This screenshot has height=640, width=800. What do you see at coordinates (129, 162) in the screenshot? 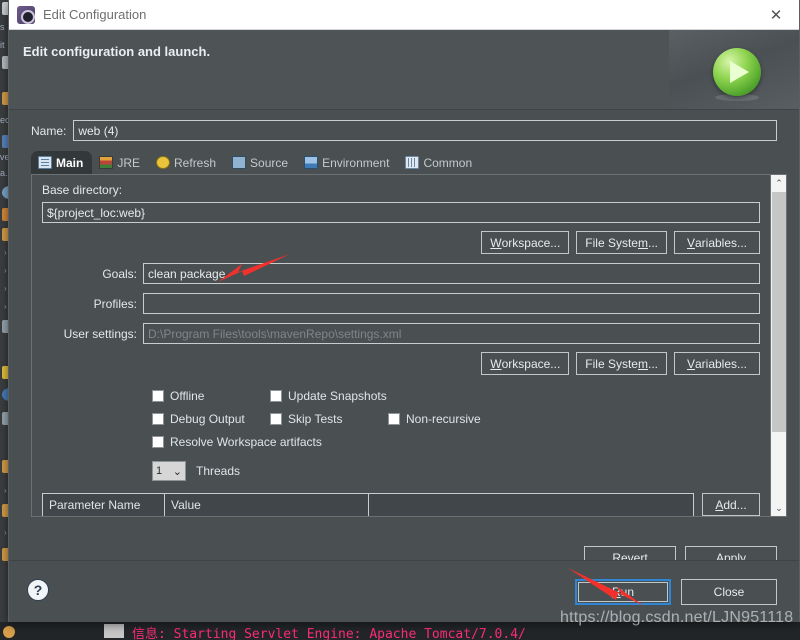
I see `tab-jre-label: JRE` at bounding box center [129, 162].